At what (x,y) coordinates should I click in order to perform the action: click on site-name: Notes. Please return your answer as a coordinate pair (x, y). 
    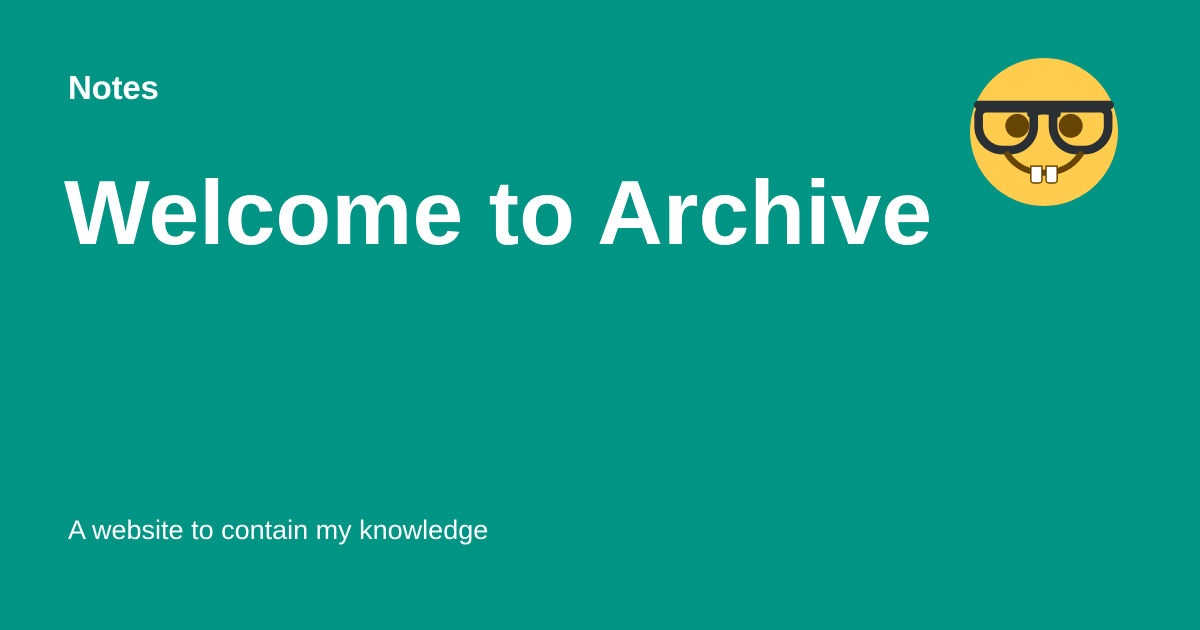
    Looking at the image, I should click on (113, 87).